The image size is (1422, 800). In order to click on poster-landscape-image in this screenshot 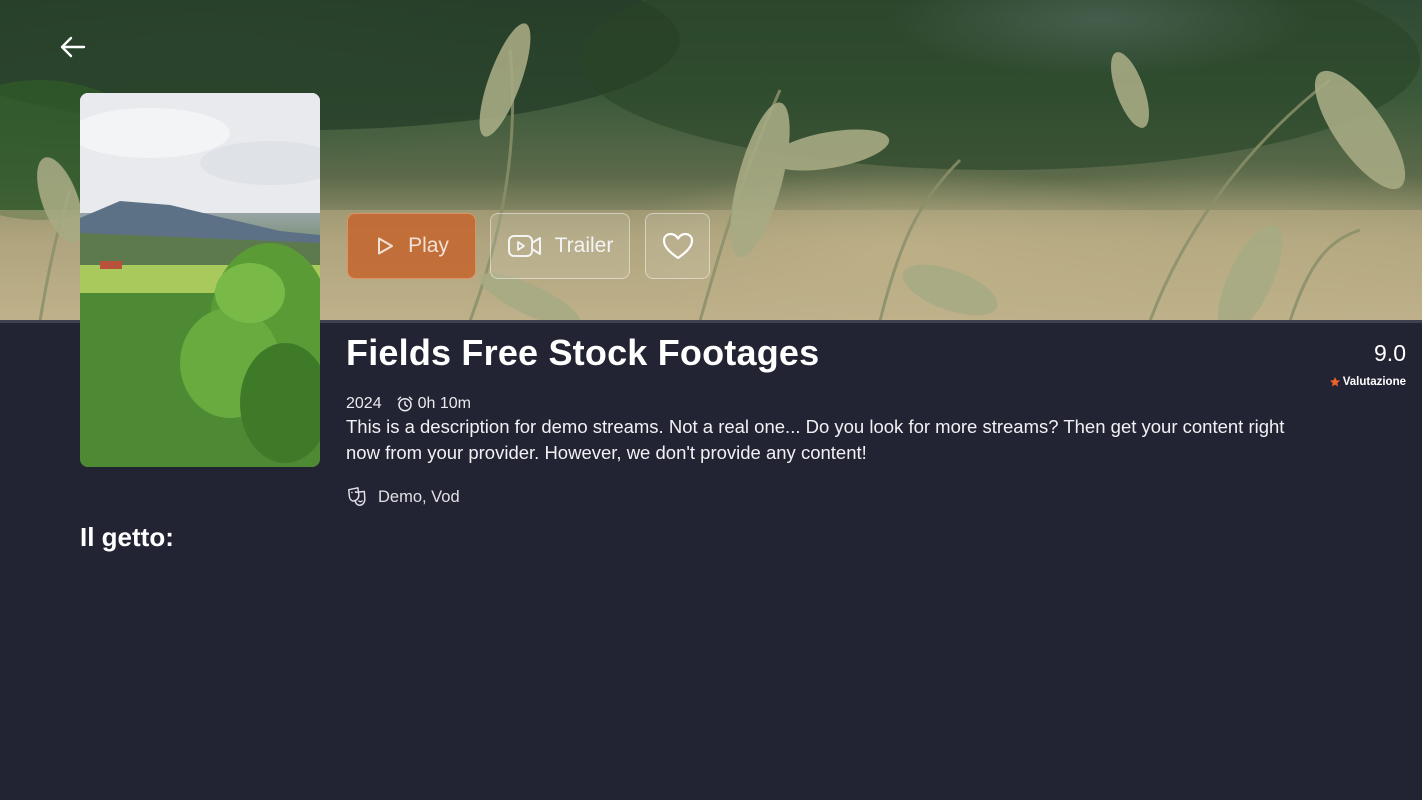, I will do `click(200, 280)`.